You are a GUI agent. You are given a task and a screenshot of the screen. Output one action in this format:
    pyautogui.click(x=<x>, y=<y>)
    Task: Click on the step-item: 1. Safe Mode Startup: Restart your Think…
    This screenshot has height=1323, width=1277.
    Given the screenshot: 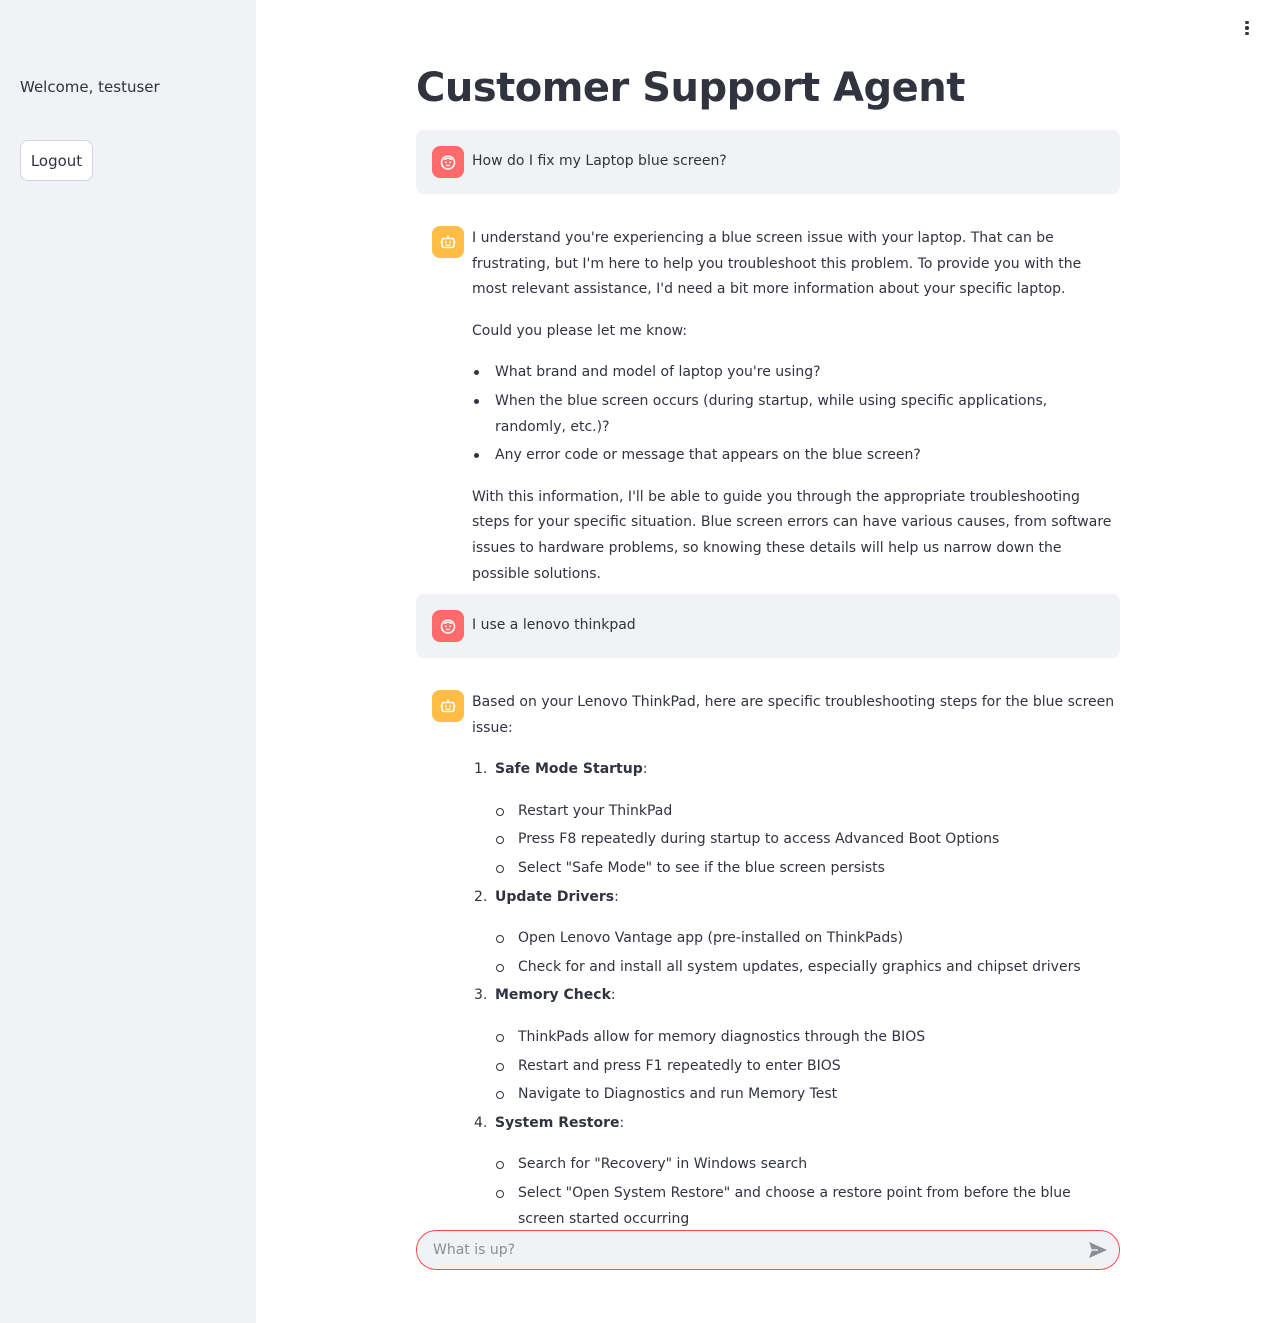 What is the action you would take?
    pyautogui.click(x=796, y=819)
    